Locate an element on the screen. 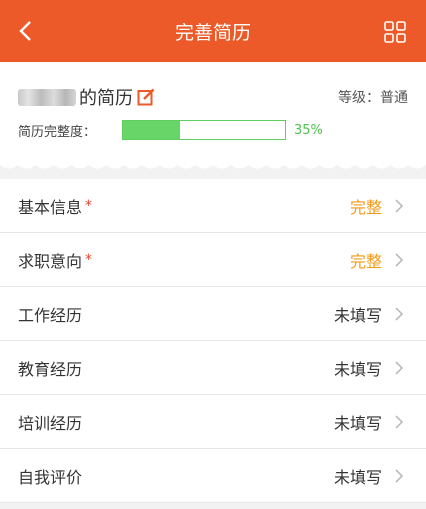 Image resolution: width=426 pixels, height=509 pixels. completeness-bar-fill is located at coordinates (151, 130).